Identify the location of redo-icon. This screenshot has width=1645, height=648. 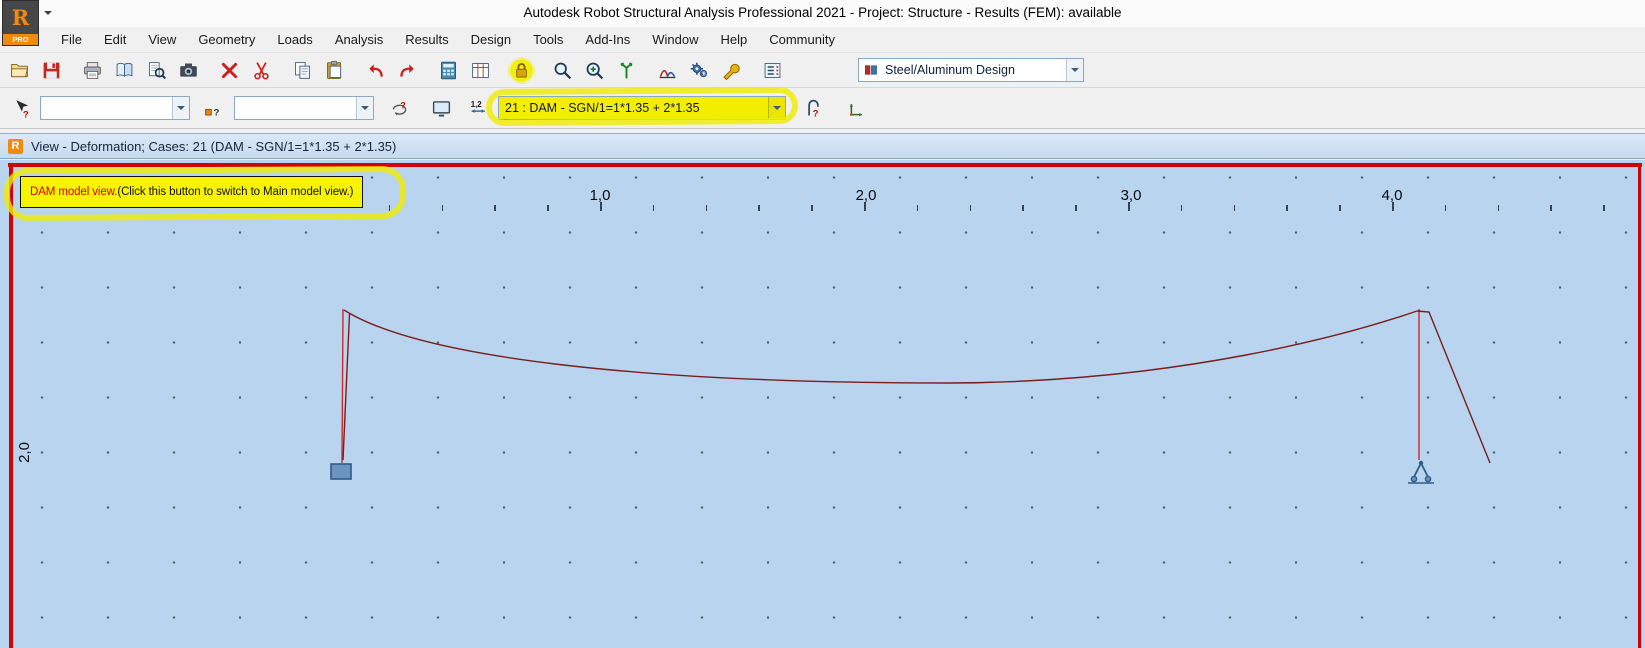
(407, 70).